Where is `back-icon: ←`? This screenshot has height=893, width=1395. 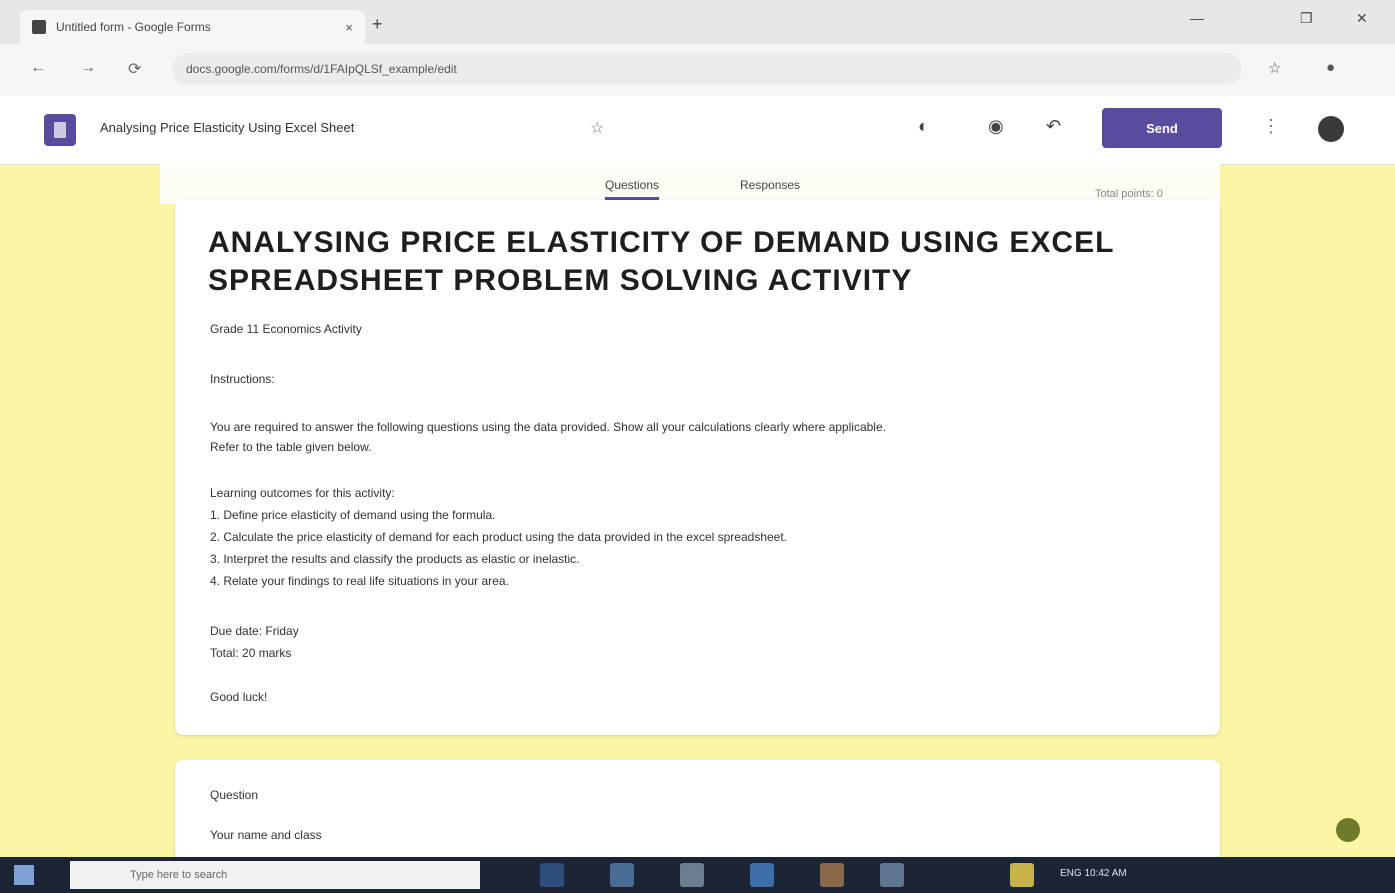 back-icon: ← is located at coordinates (38, 68).